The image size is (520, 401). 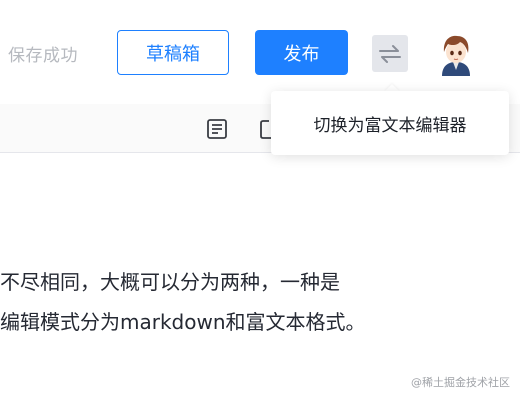 I want to click on content-line: 编辑模式分为markdown和富文本格式。, so click(x=183, y=322).